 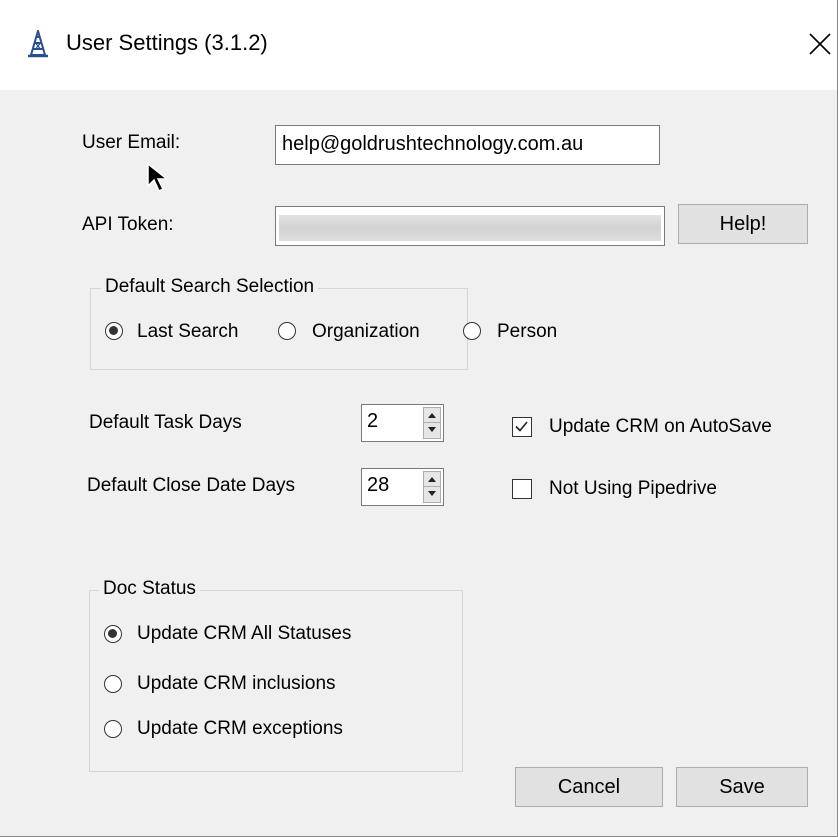 I want to click on update-crm-autosave-label: Update CRM on AutoSave, so click(x=660, y=427).